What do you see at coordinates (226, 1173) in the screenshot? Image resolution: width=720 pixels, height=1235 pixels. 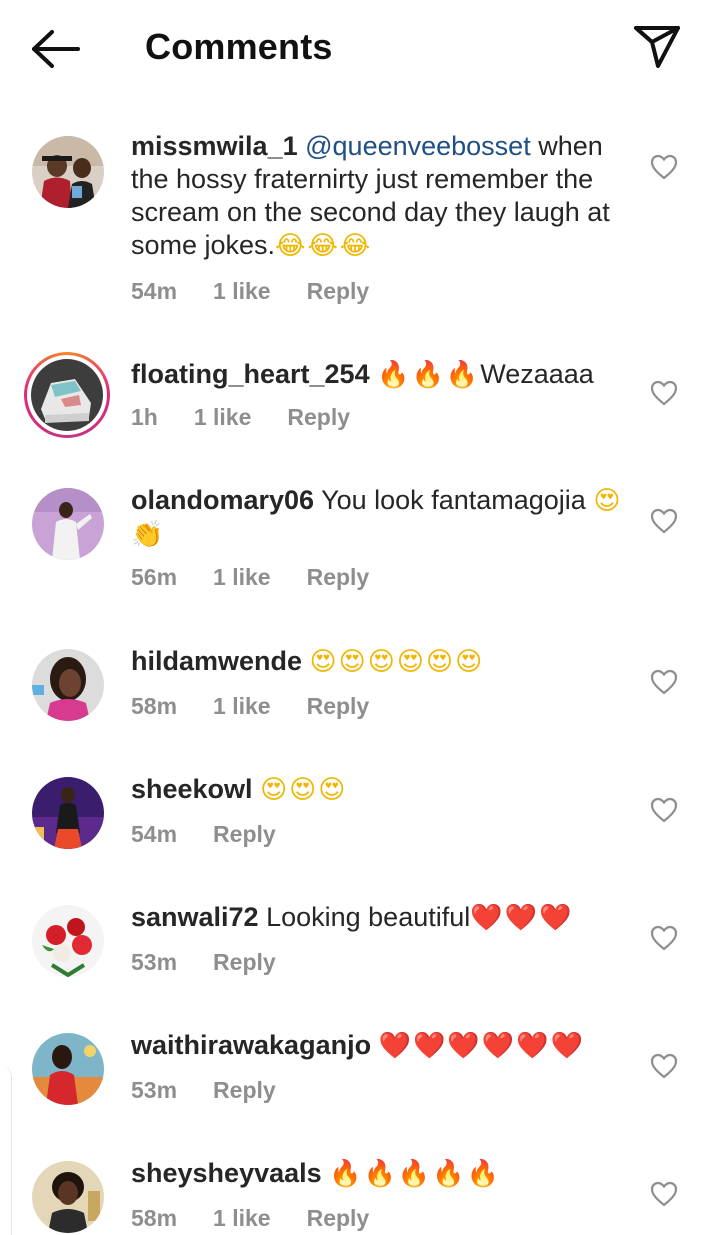 I see `comment-username: sheysheyvaals` at bounding box center [226, 1173].